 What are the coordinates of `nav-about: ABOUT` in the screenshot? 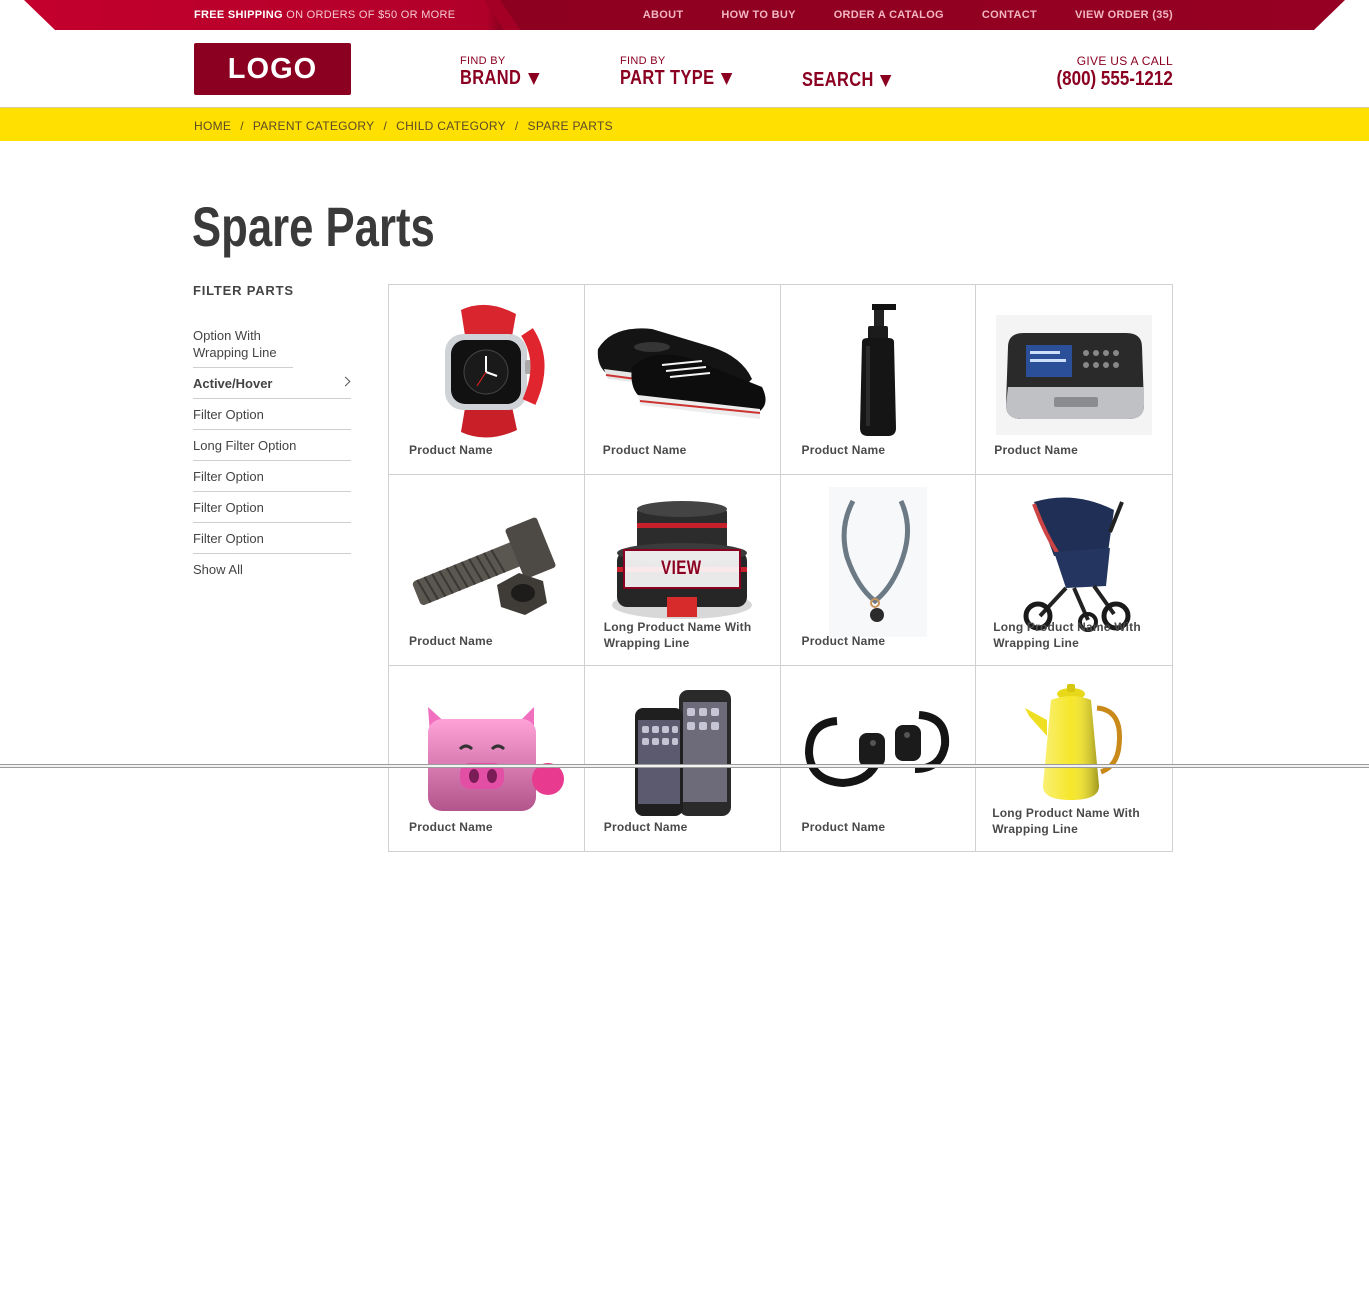 It's located at (663, 15).